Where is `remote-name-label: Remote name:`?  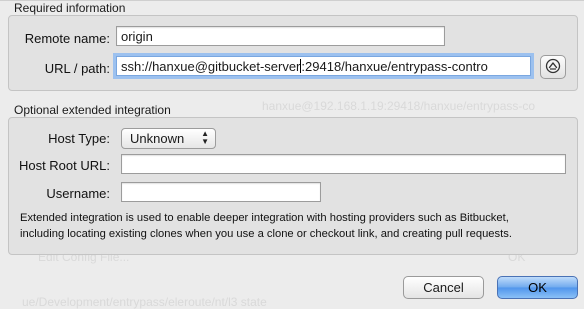
remote-name-label: Remote name: is located at coordinates (67, 38).